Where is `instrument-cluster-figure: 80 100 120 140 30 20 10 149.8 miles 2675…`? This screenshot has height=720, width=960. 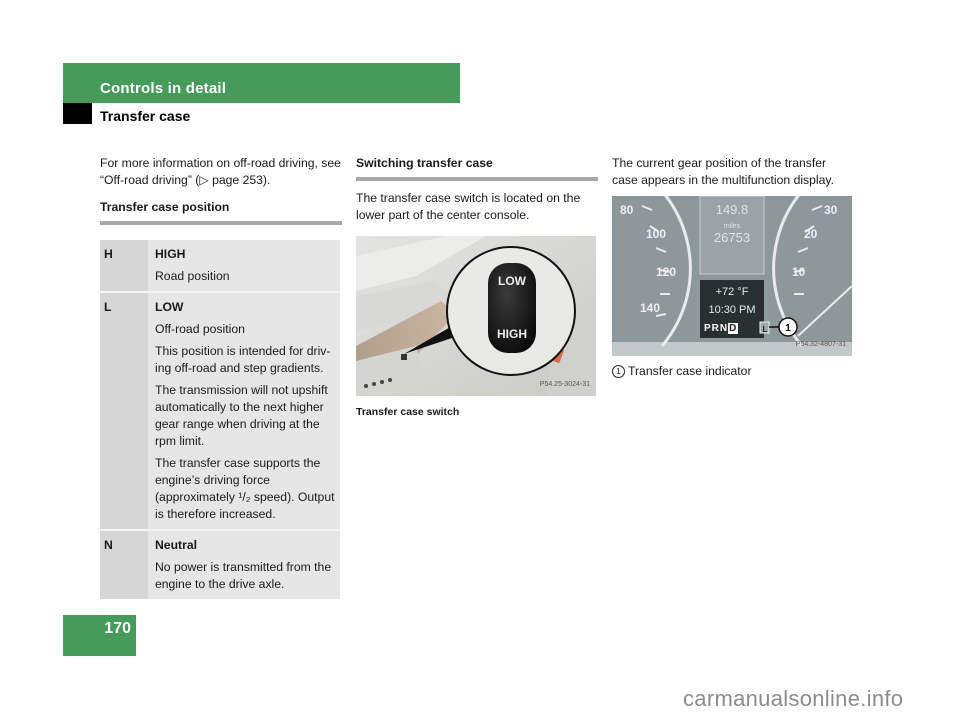
instrument-cluster-figure: 80 100 120 140 30 20 10 149.8 miles 2675… is located at coordinates (732, 276).